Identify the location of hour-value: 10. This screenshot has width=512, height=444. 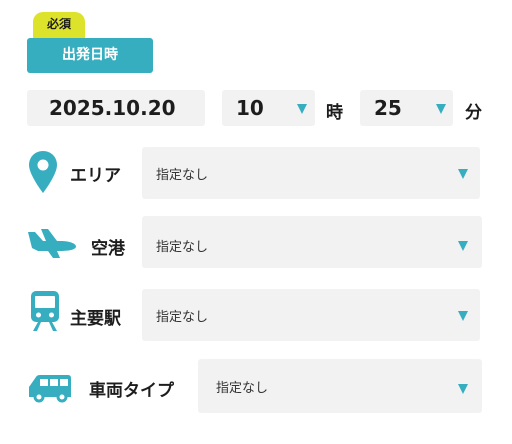
(250, 108).